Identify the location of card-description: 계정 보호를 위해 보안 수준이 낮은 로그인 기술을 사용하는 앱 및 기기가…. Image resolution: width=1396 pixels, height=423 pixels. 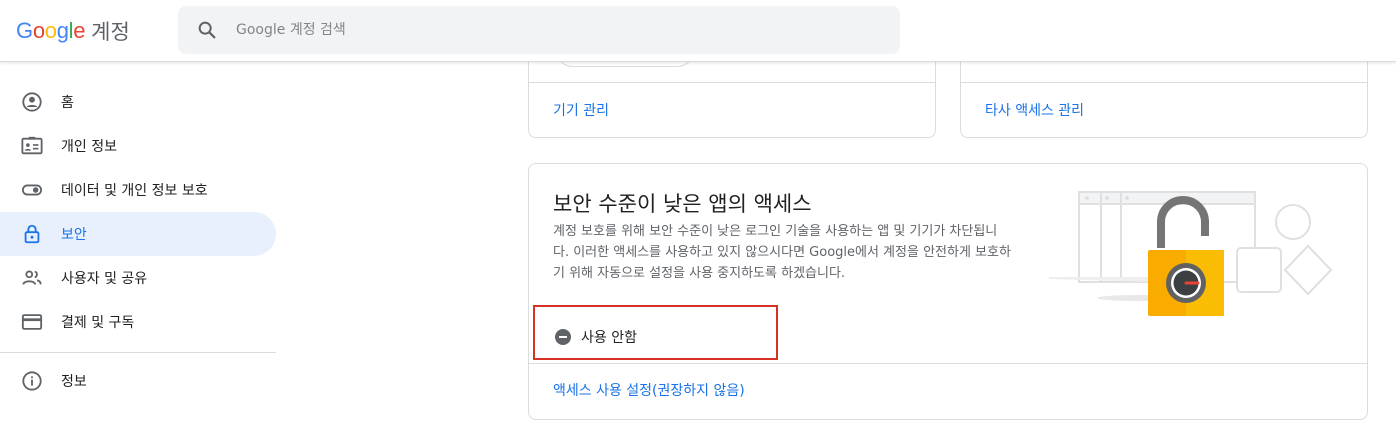
(782, 252).